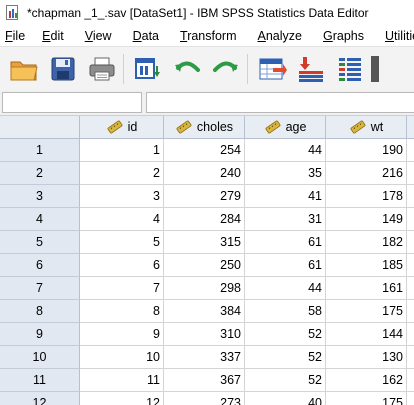  What do you see at coordinates (40, 150) in the screenshot?
I see `row-header: 1` at bounding box center [40, 150].